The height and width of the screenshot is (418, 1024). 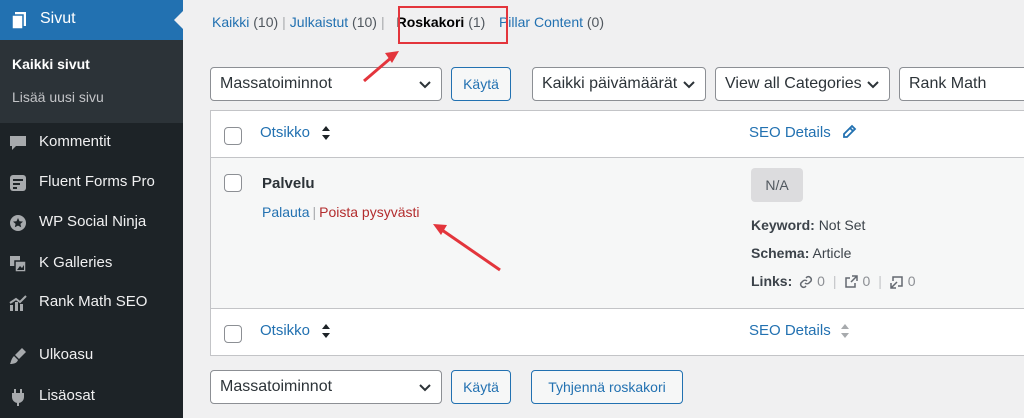 I want to click on plugin-icon, so click(x=18, y=397).